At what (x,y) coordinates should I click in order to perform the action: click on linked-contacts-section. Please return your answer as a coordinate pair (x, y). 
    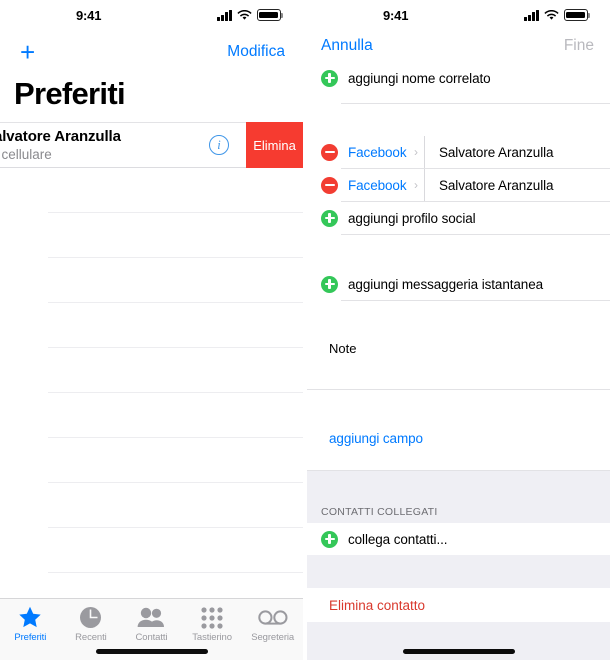
    Looking at the image, I should click on (458, 486).